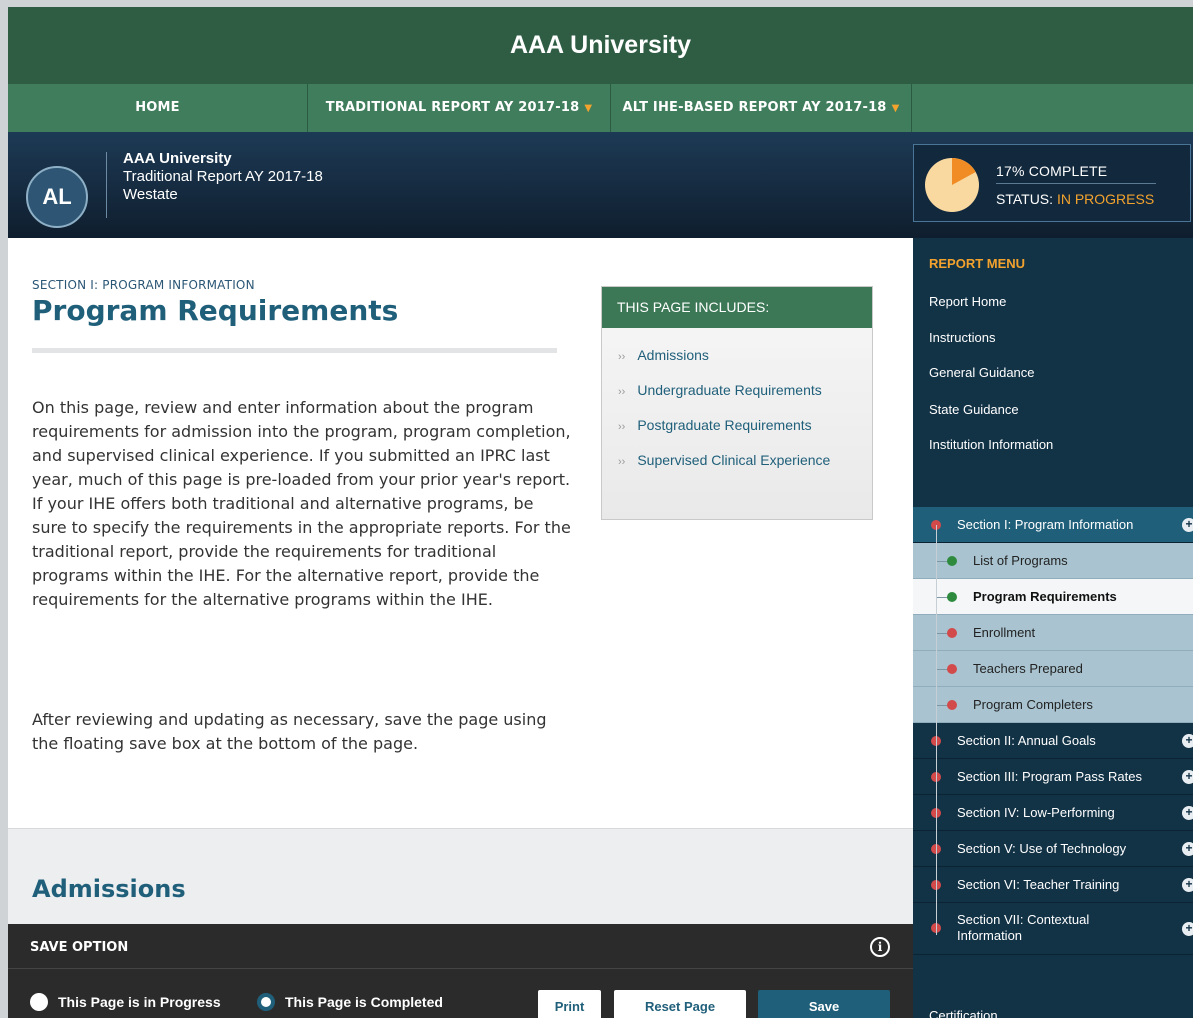 The width and height of the screenshot is (1193, 1018). What do you see at coordinates (982, 372) in the screenshot?
I see `menu-link-general-guidance: General Guidance` at bounding box center [982, 372].